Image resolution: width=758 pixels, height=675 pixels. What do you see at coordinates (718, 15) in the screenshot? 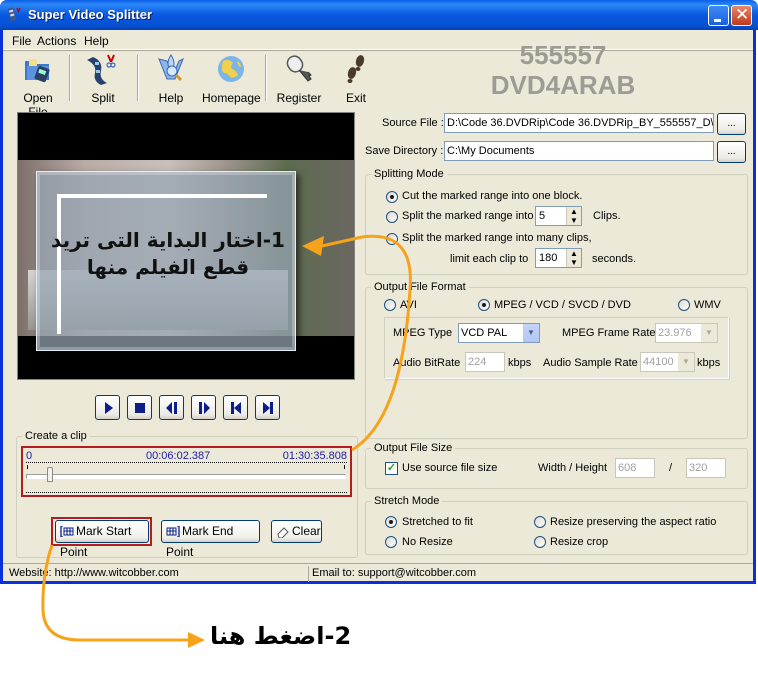
I see `minimize-button` at bounding box center [718, 15].